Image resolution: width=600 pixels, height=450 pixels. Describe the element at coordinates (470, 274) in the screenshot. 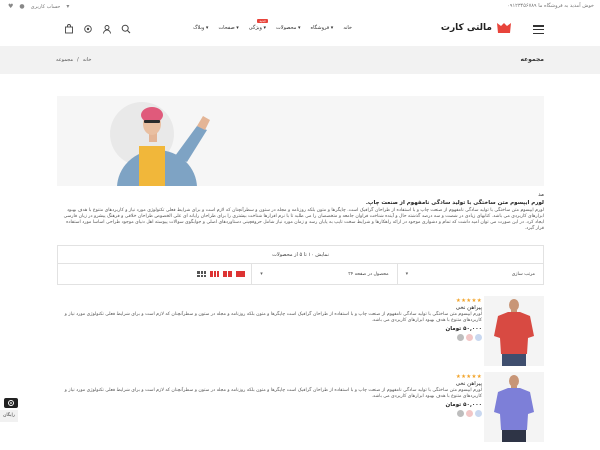

I see `sort-select: مرتب سازی ▾` at that location.